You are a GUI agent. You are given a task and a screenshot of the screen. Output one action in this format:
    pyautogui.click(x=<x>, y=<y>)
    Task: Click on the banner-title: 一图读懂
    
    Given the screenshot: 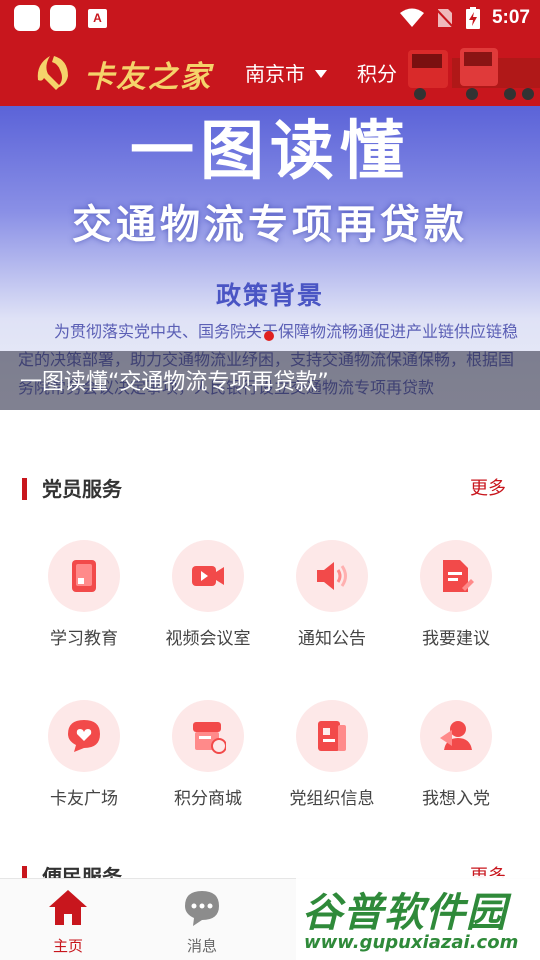 What is the action you would take?
    pyautogui.click(x=270, y=152)
    